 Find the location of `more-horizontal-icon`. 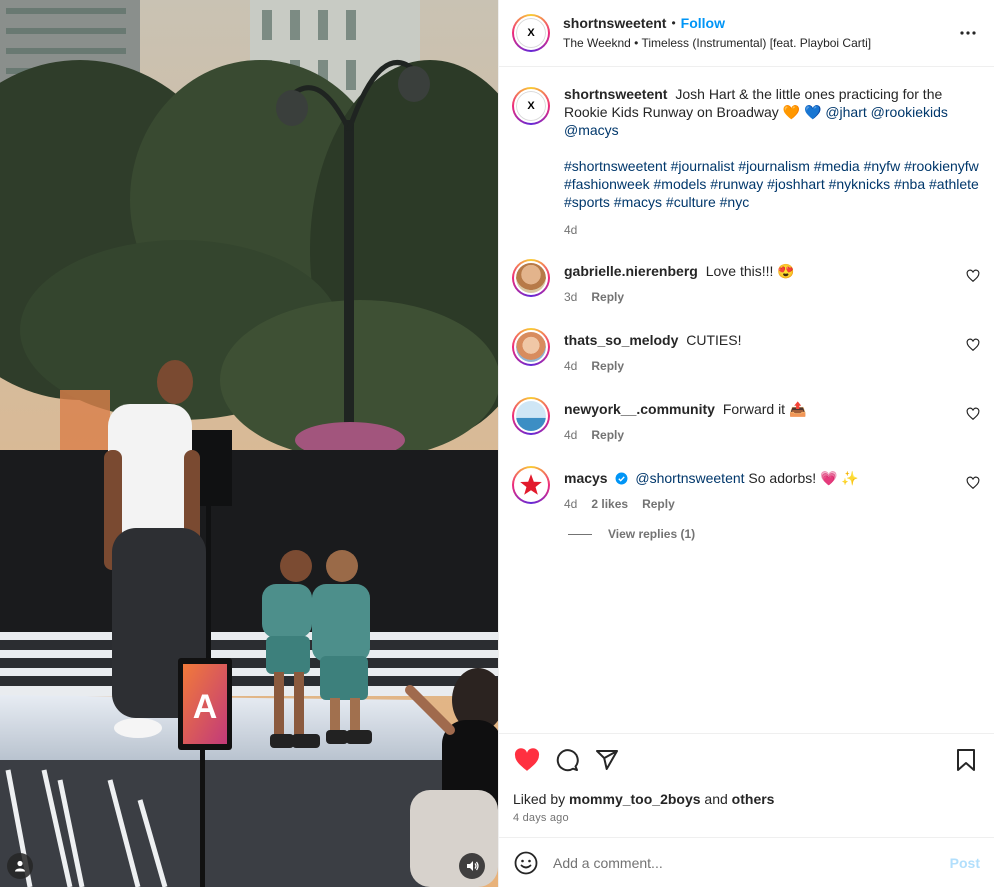

more-horizontal-icon is located at coordinates (968, 33).